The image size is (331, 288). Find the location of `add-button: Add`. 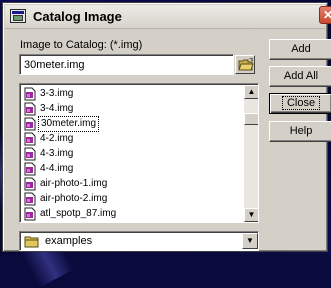

add-button: Add is located at coordinates (300, 49).